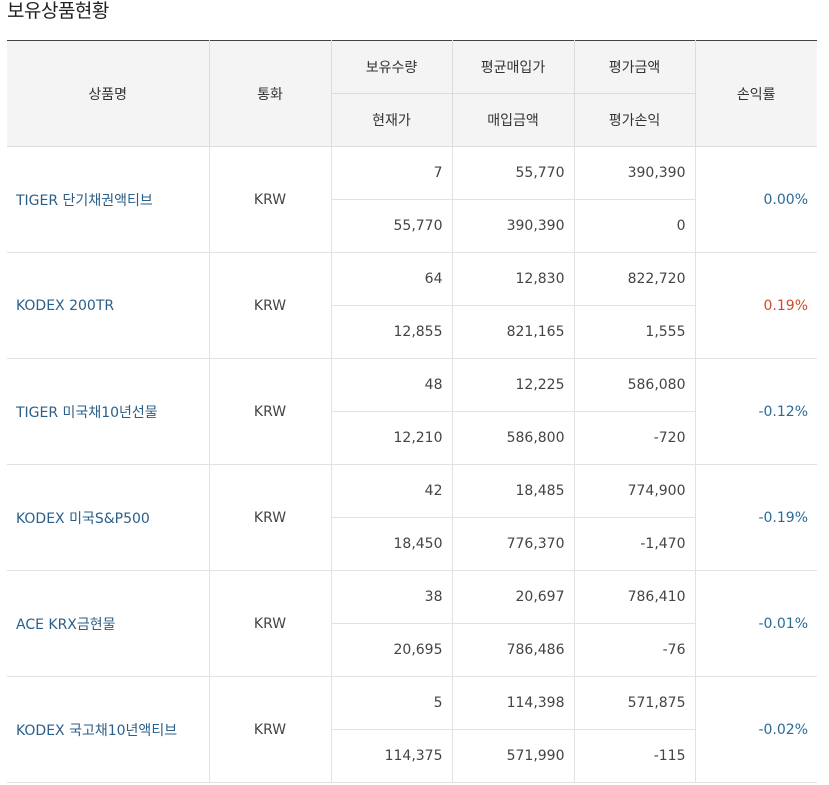 Image resolution: width=829 pixels, height=785 pixels. Describe the element at coordinates (58, 11) in the screenshot. I see `page-title: 보유상품현황` at that location.